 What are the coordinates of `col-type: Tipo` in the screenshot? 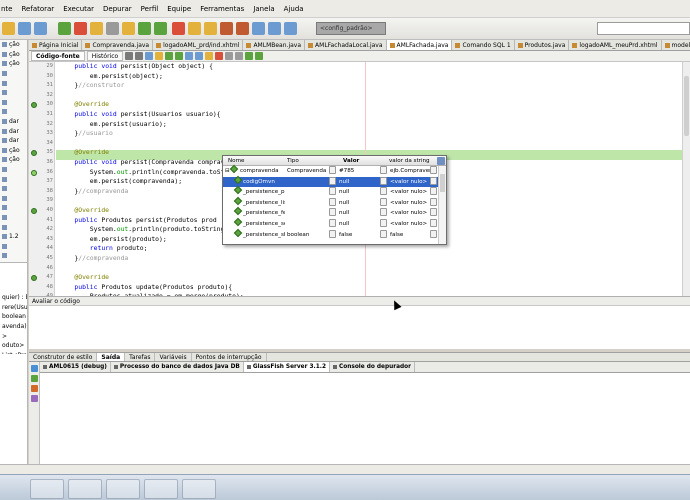 It's located at (293, 161).